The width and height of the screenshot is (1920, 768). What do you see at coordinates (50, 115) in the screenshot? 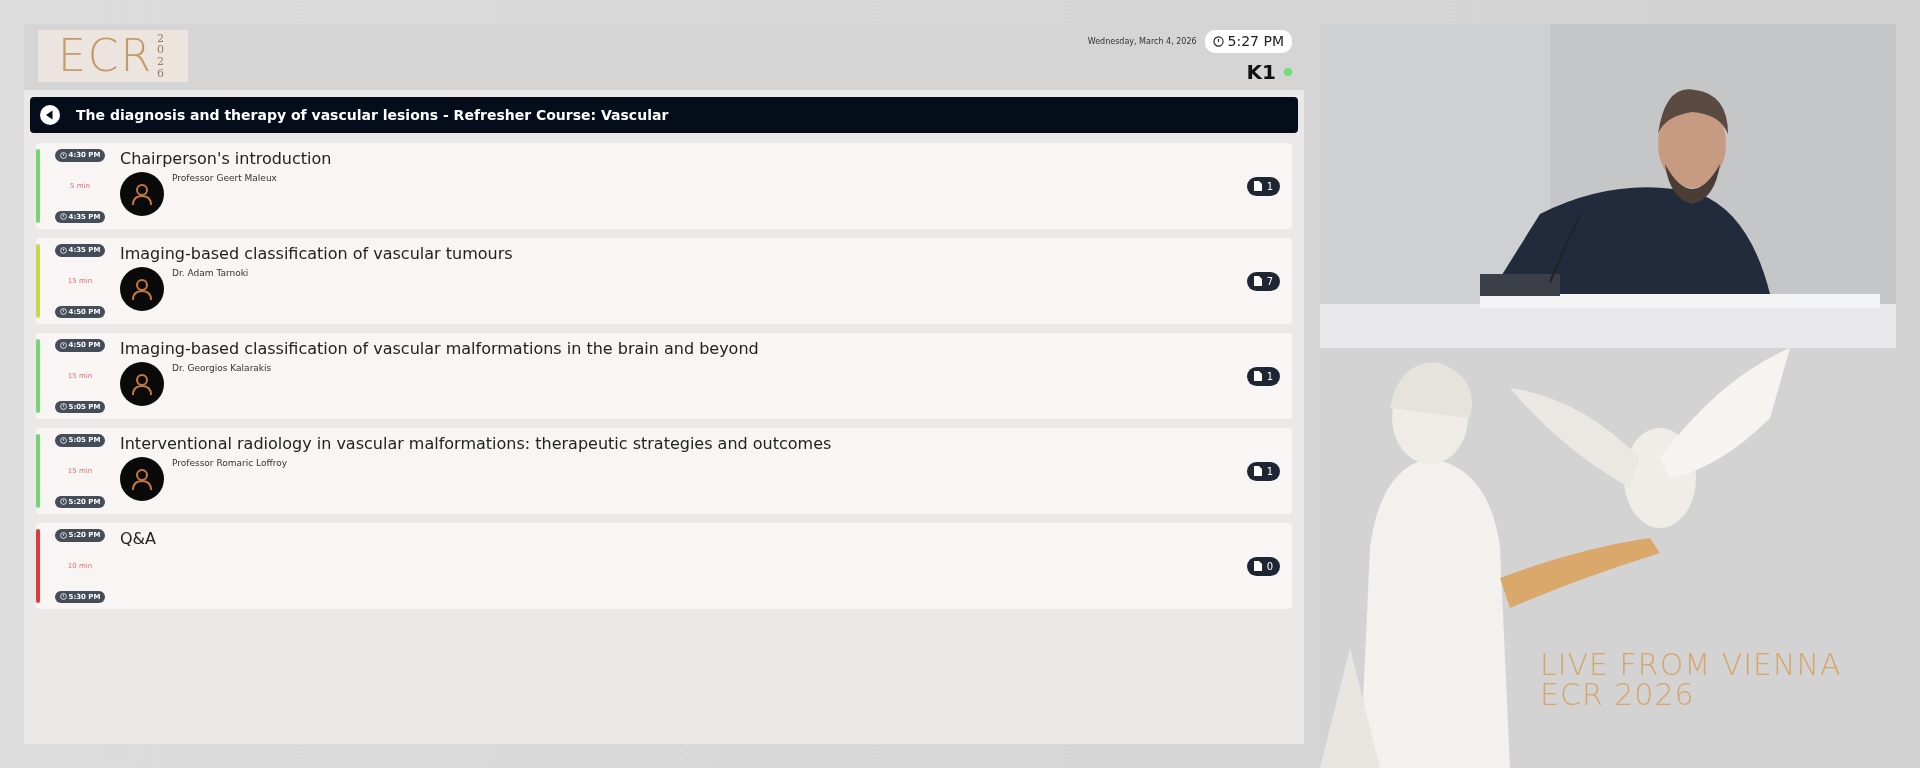
I see `back-icon` at bounding box center [50, 115].